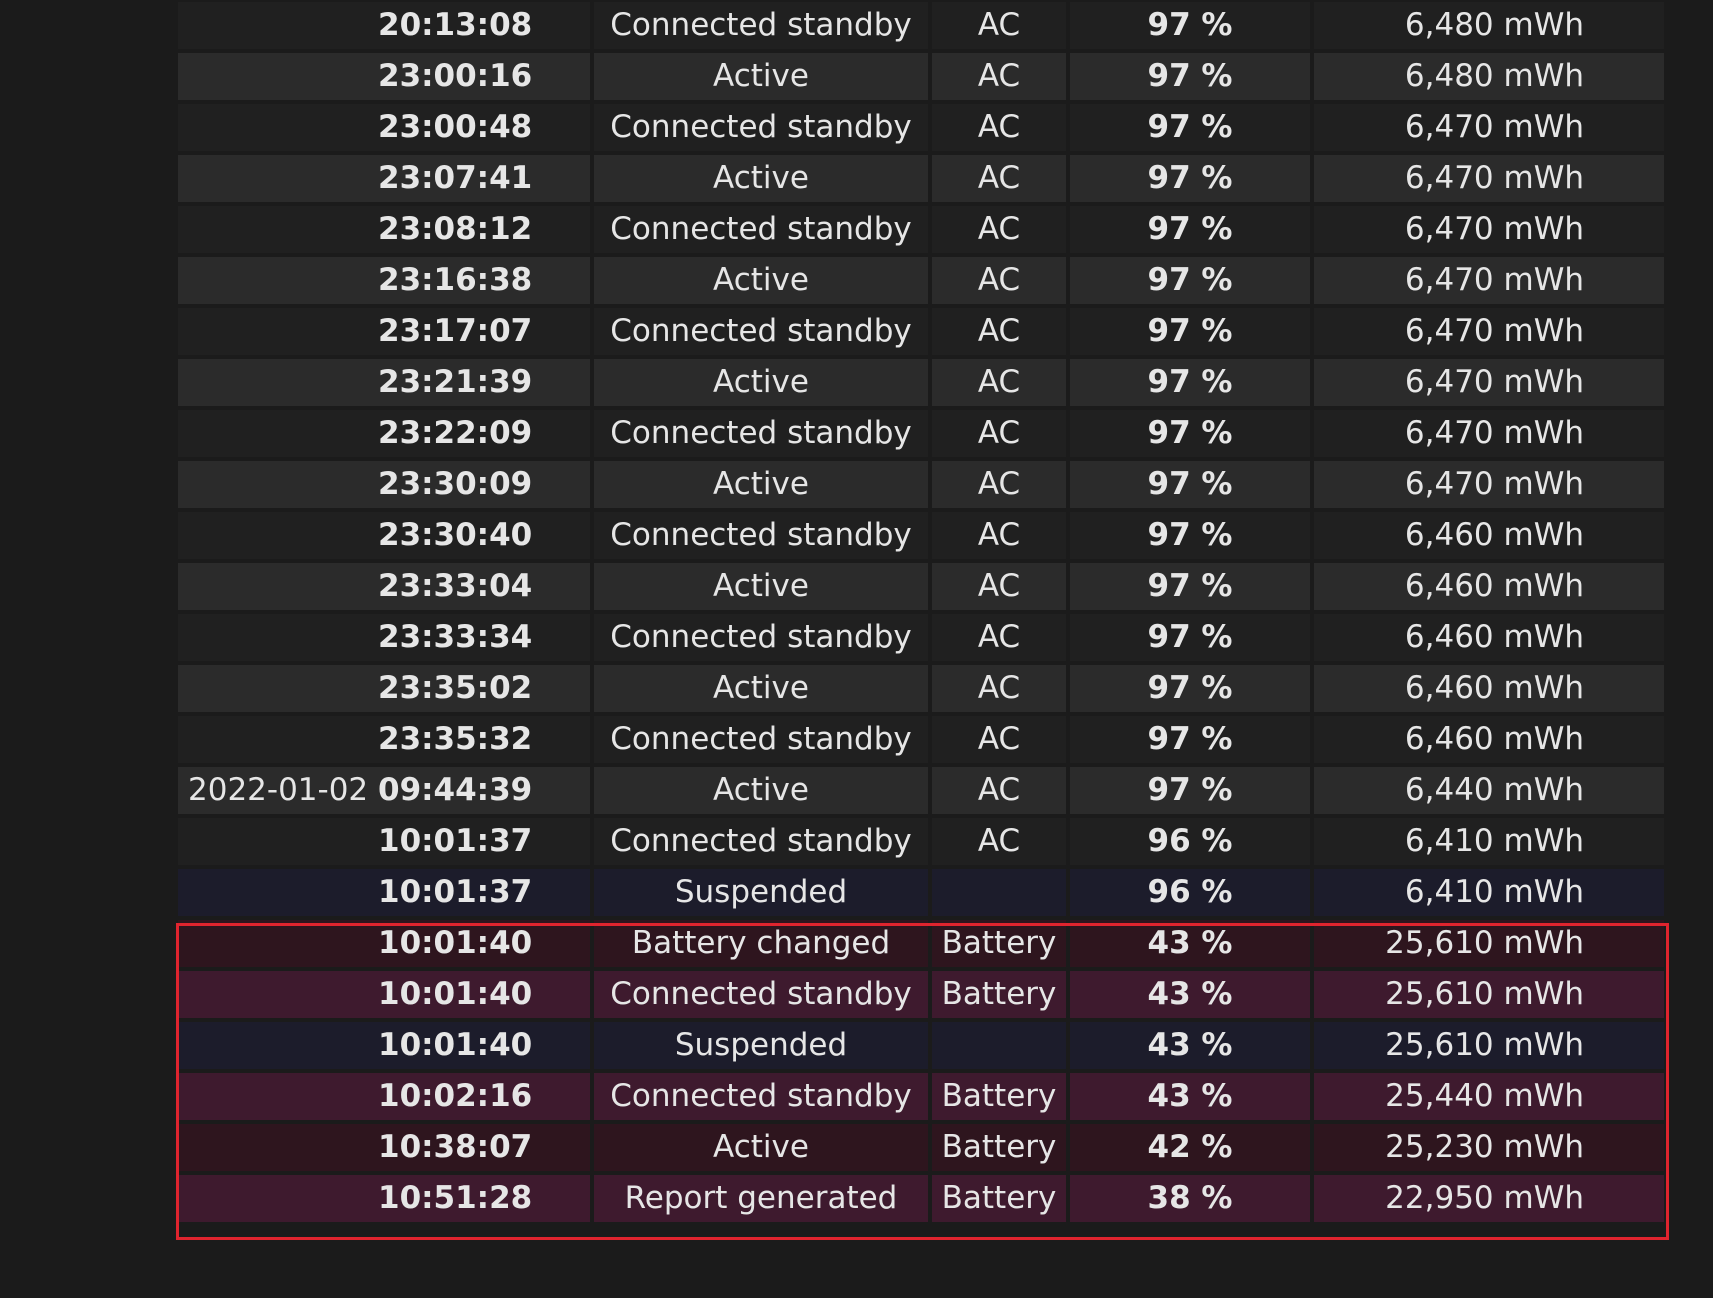  What do you see at coordinates (1190, 1147) in the screenshot?
I see `percent-cell: 42 %` at bounding box center [1190, 1147].